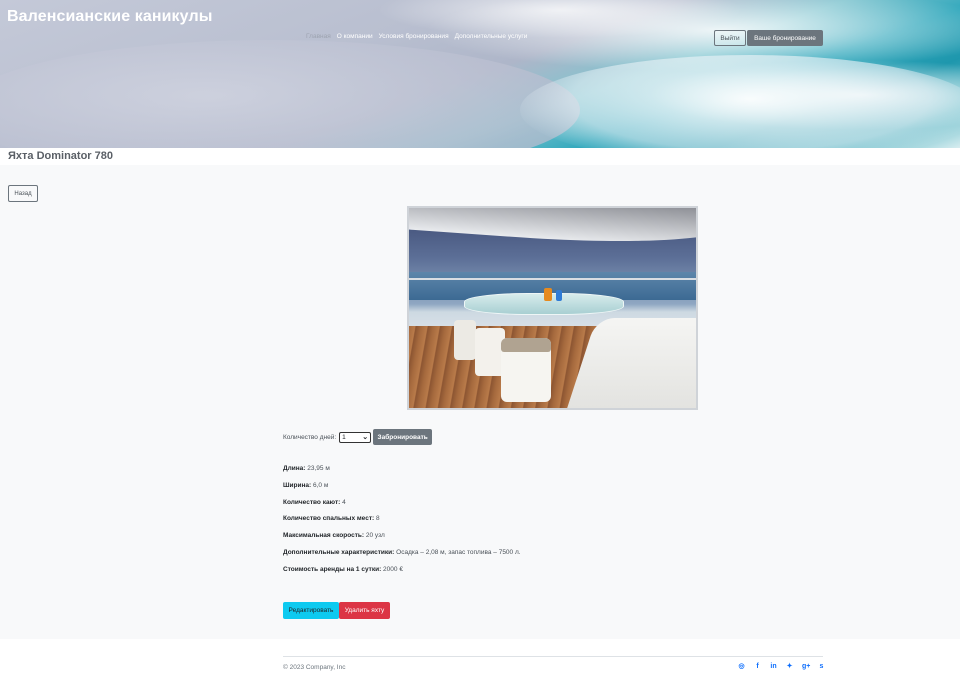  Describe the element at coordinates (294, 468) in the screenshot. I see `spec-key: Длина:` at that location.